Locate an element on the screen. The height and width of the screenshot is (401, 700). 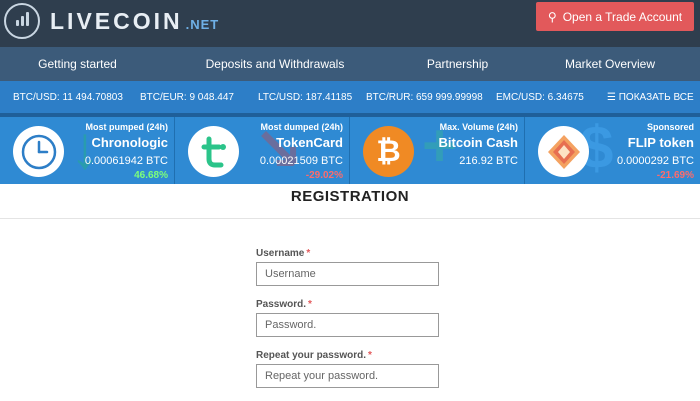
flip-token-icon is located at coordinates (563, 151).